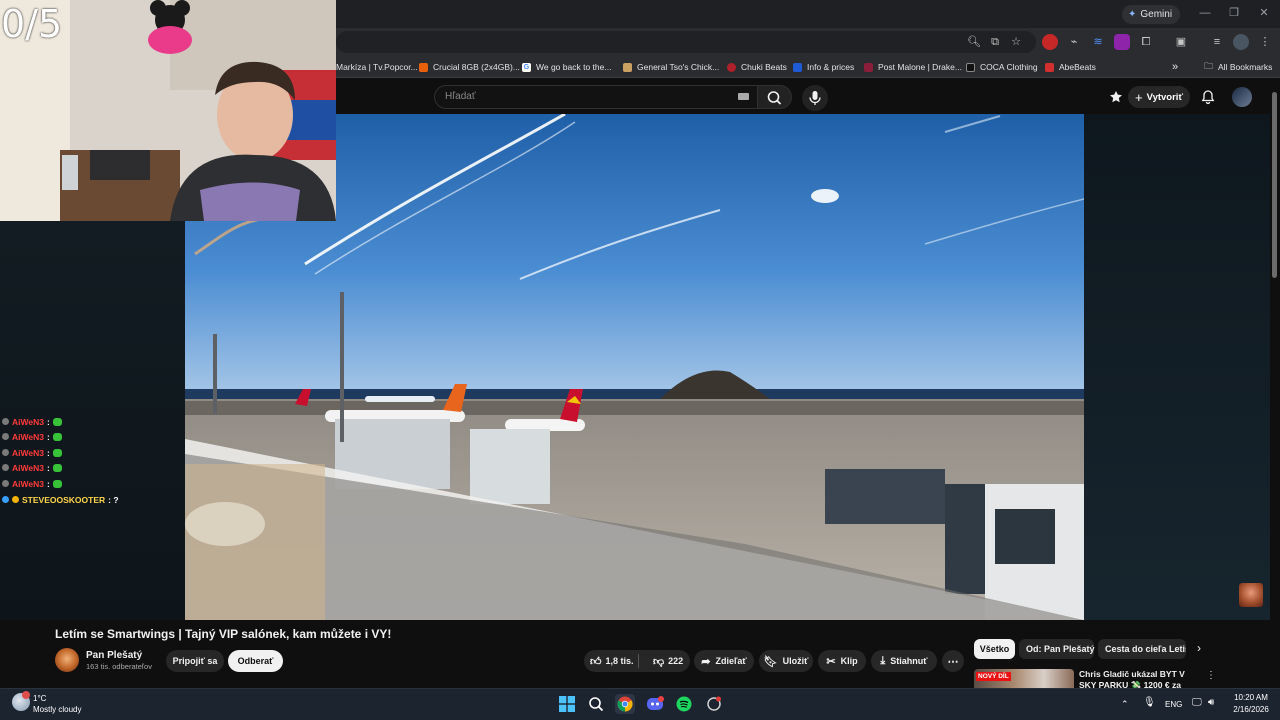 Image resolution: width=1280 pixels, height=720 pixels. I want to click on subscribe-button: Odberať, so click(255, 661).